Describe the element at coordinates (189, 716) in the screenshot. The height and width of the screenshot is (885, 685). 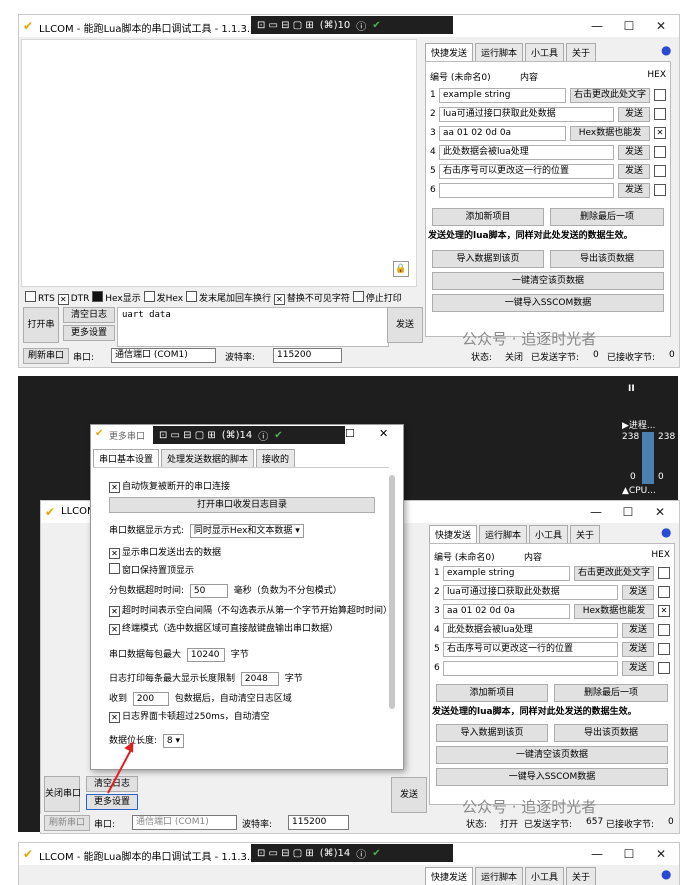
I see `lag-clear-checkbox: ✕ 日志界面卡顿超过250ms，自动清空` at that location.